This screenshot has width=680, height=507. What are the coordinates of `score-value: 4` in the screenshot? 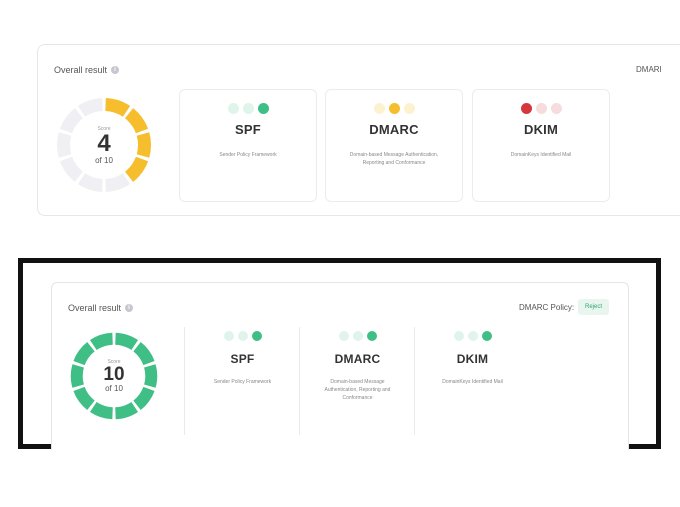 It's located at (104, 143).